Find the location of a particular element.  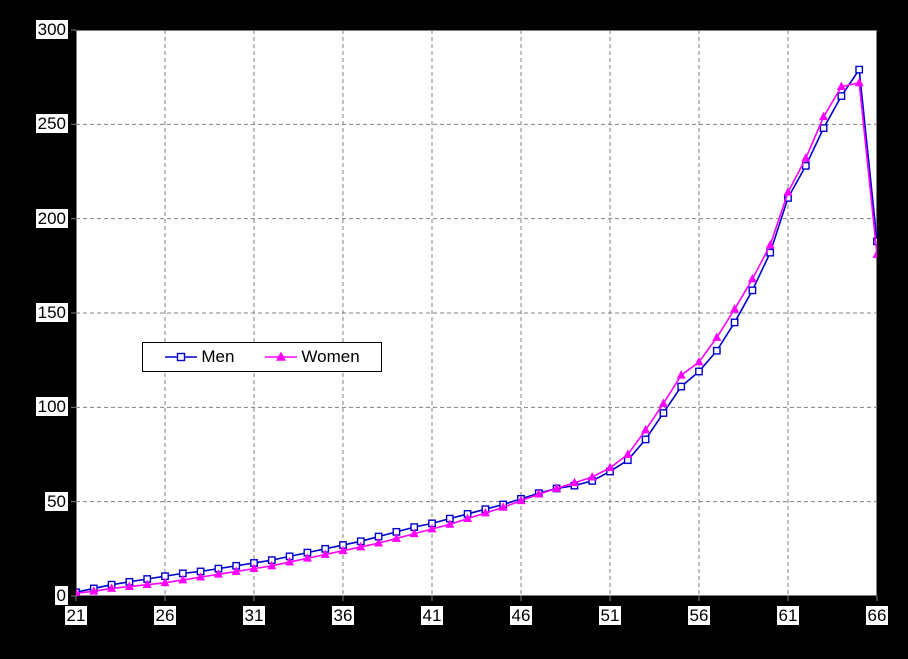

legend-item-women: Women is located at coordinates (312, 357).